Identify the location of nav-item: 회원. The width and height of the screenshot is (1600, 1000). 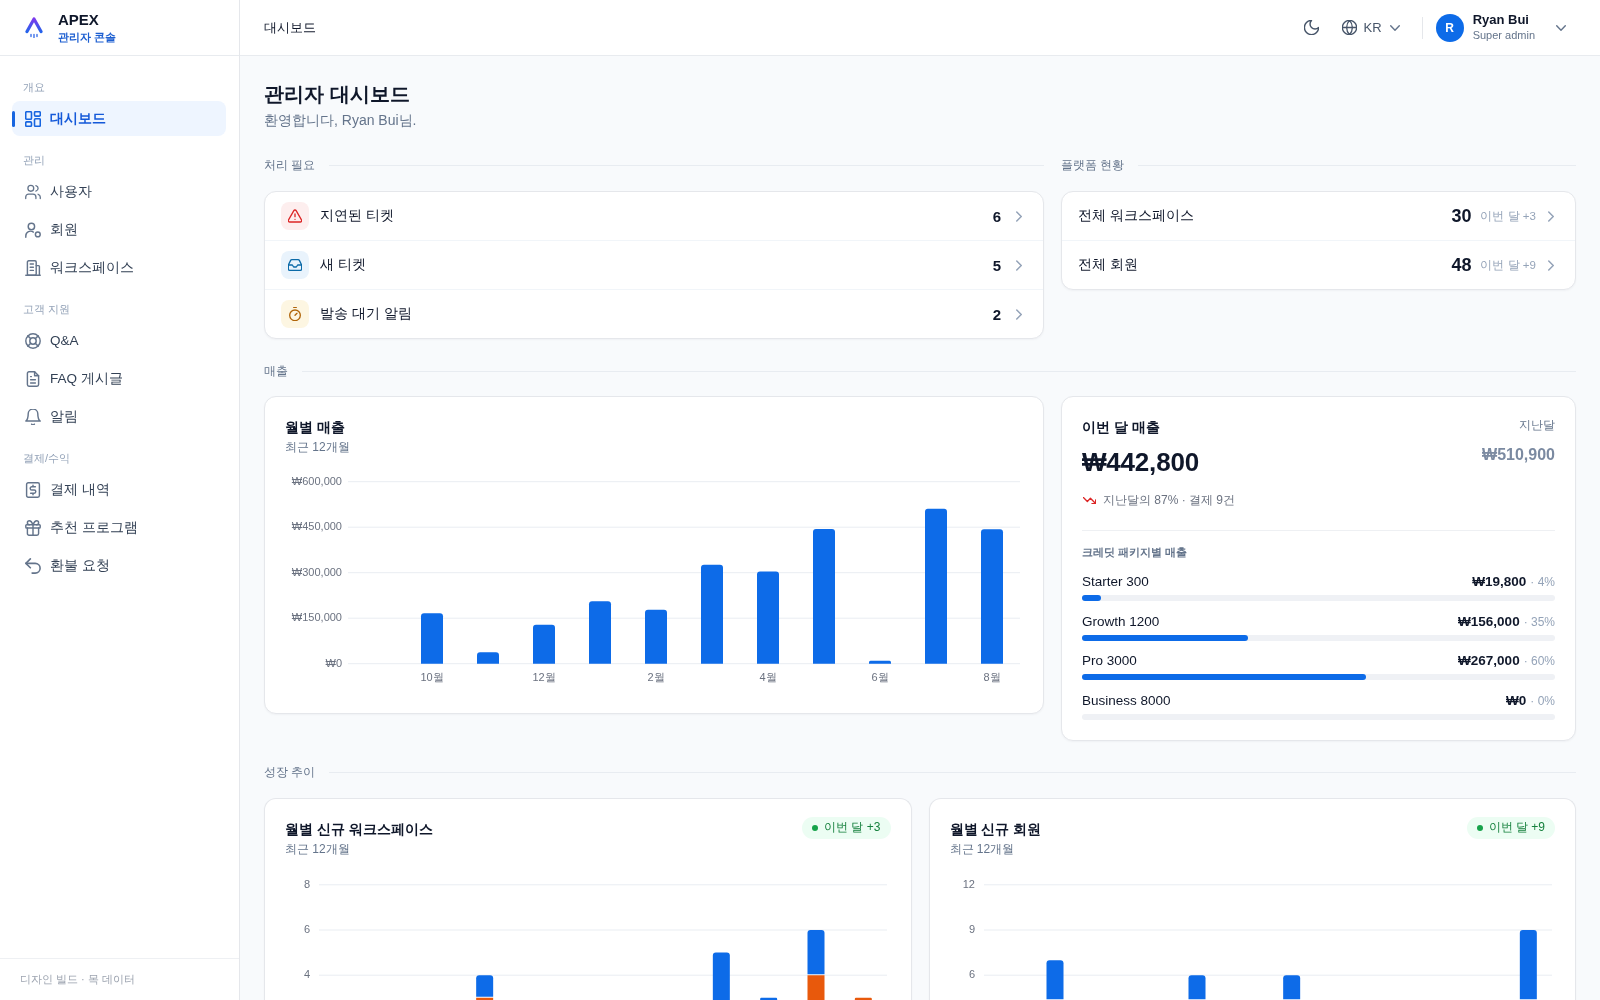
(119, 229).